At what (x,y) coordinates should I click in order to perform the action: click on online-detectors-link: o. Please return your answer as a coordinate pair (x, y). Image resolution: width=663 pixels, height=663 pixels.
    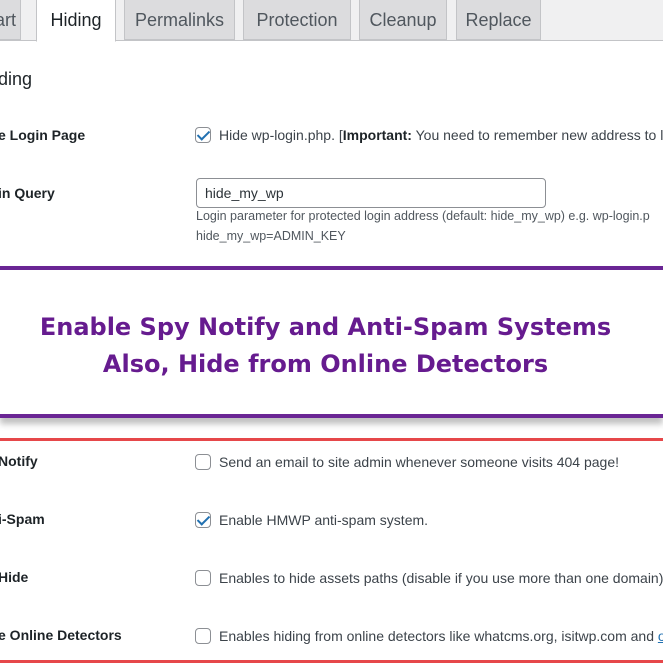
    Looking at the image, I should click on (660, 636).